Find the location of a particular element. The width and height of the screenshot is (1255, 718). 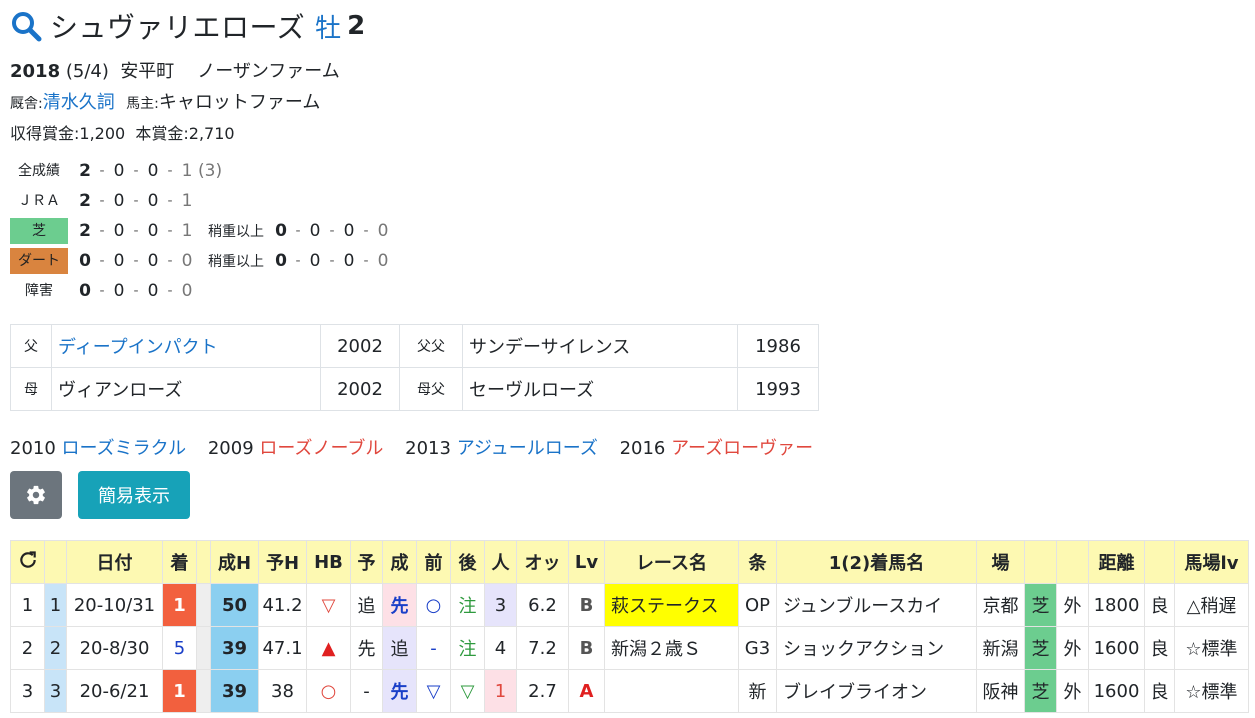

main-prize: 本賞金:2,710 is located at coordinates (185, 133).